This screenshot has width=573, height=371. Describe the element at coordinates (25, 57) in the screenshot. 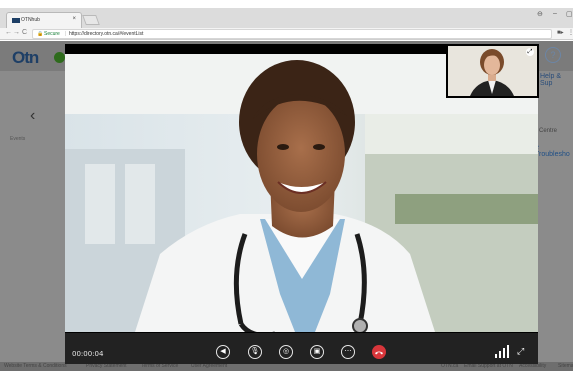

I see `logo-text: Otn` at that location.